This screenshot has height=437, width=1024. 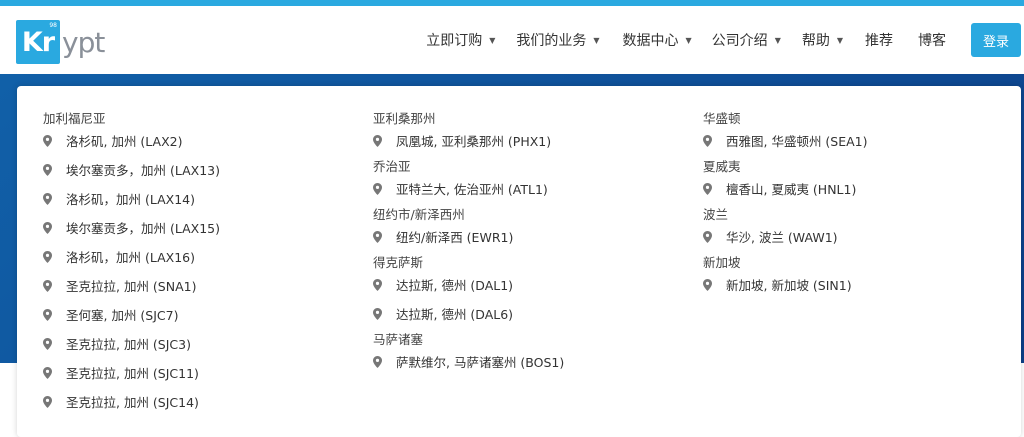 I want to click on location-label: 圣克拉拉, 加州 (SJC11), so click(x=132, y=373).